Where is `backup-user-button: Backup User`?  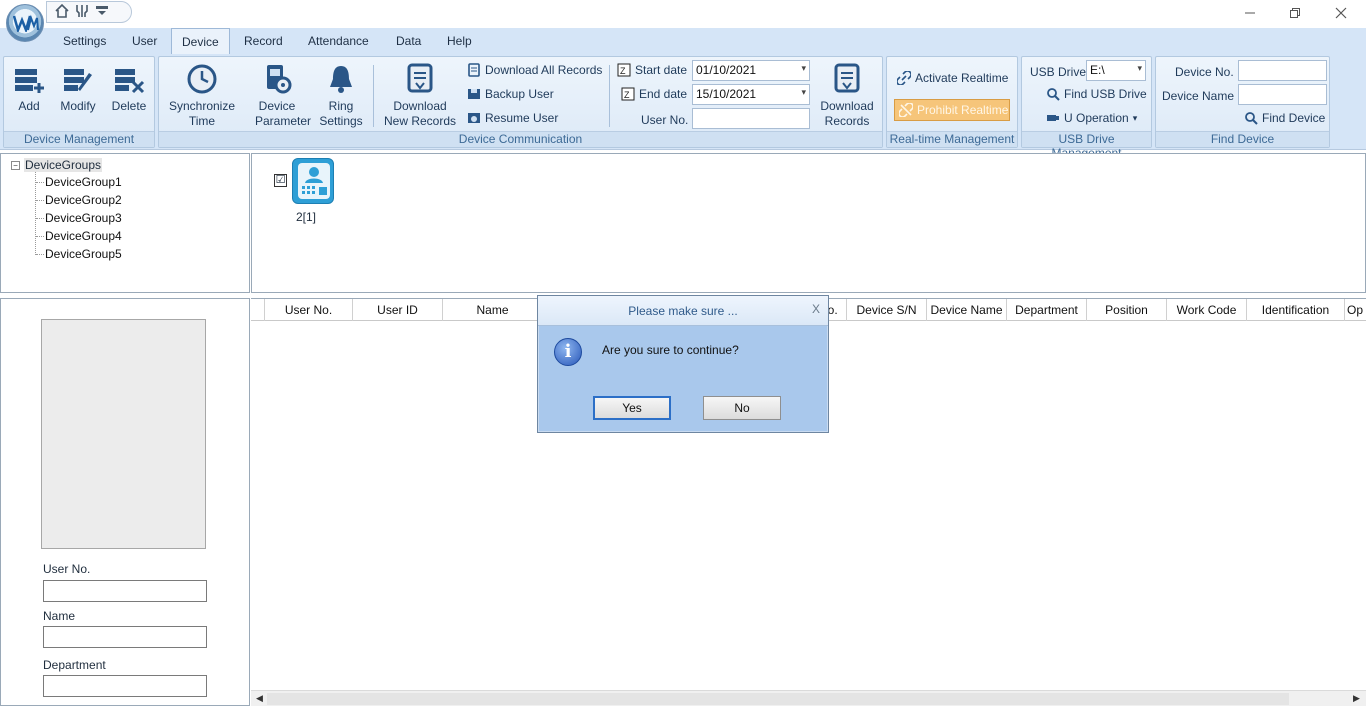
backup-user-button: Backup User is located at coordinates (510, 94).